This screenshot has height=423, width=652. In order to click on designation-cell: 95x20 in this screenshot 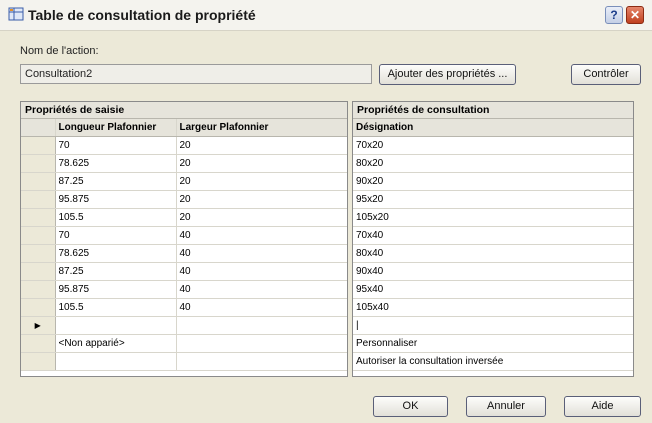, I will do `click(493, 199)`.